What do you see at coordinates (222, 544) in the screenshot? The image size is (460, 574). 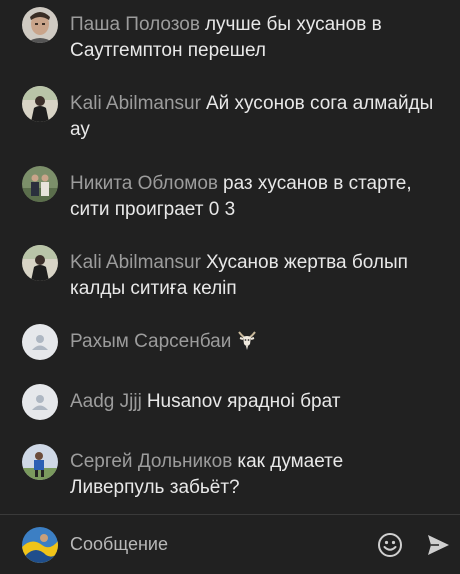 I see `message-input` at bounding box center [222, 544].